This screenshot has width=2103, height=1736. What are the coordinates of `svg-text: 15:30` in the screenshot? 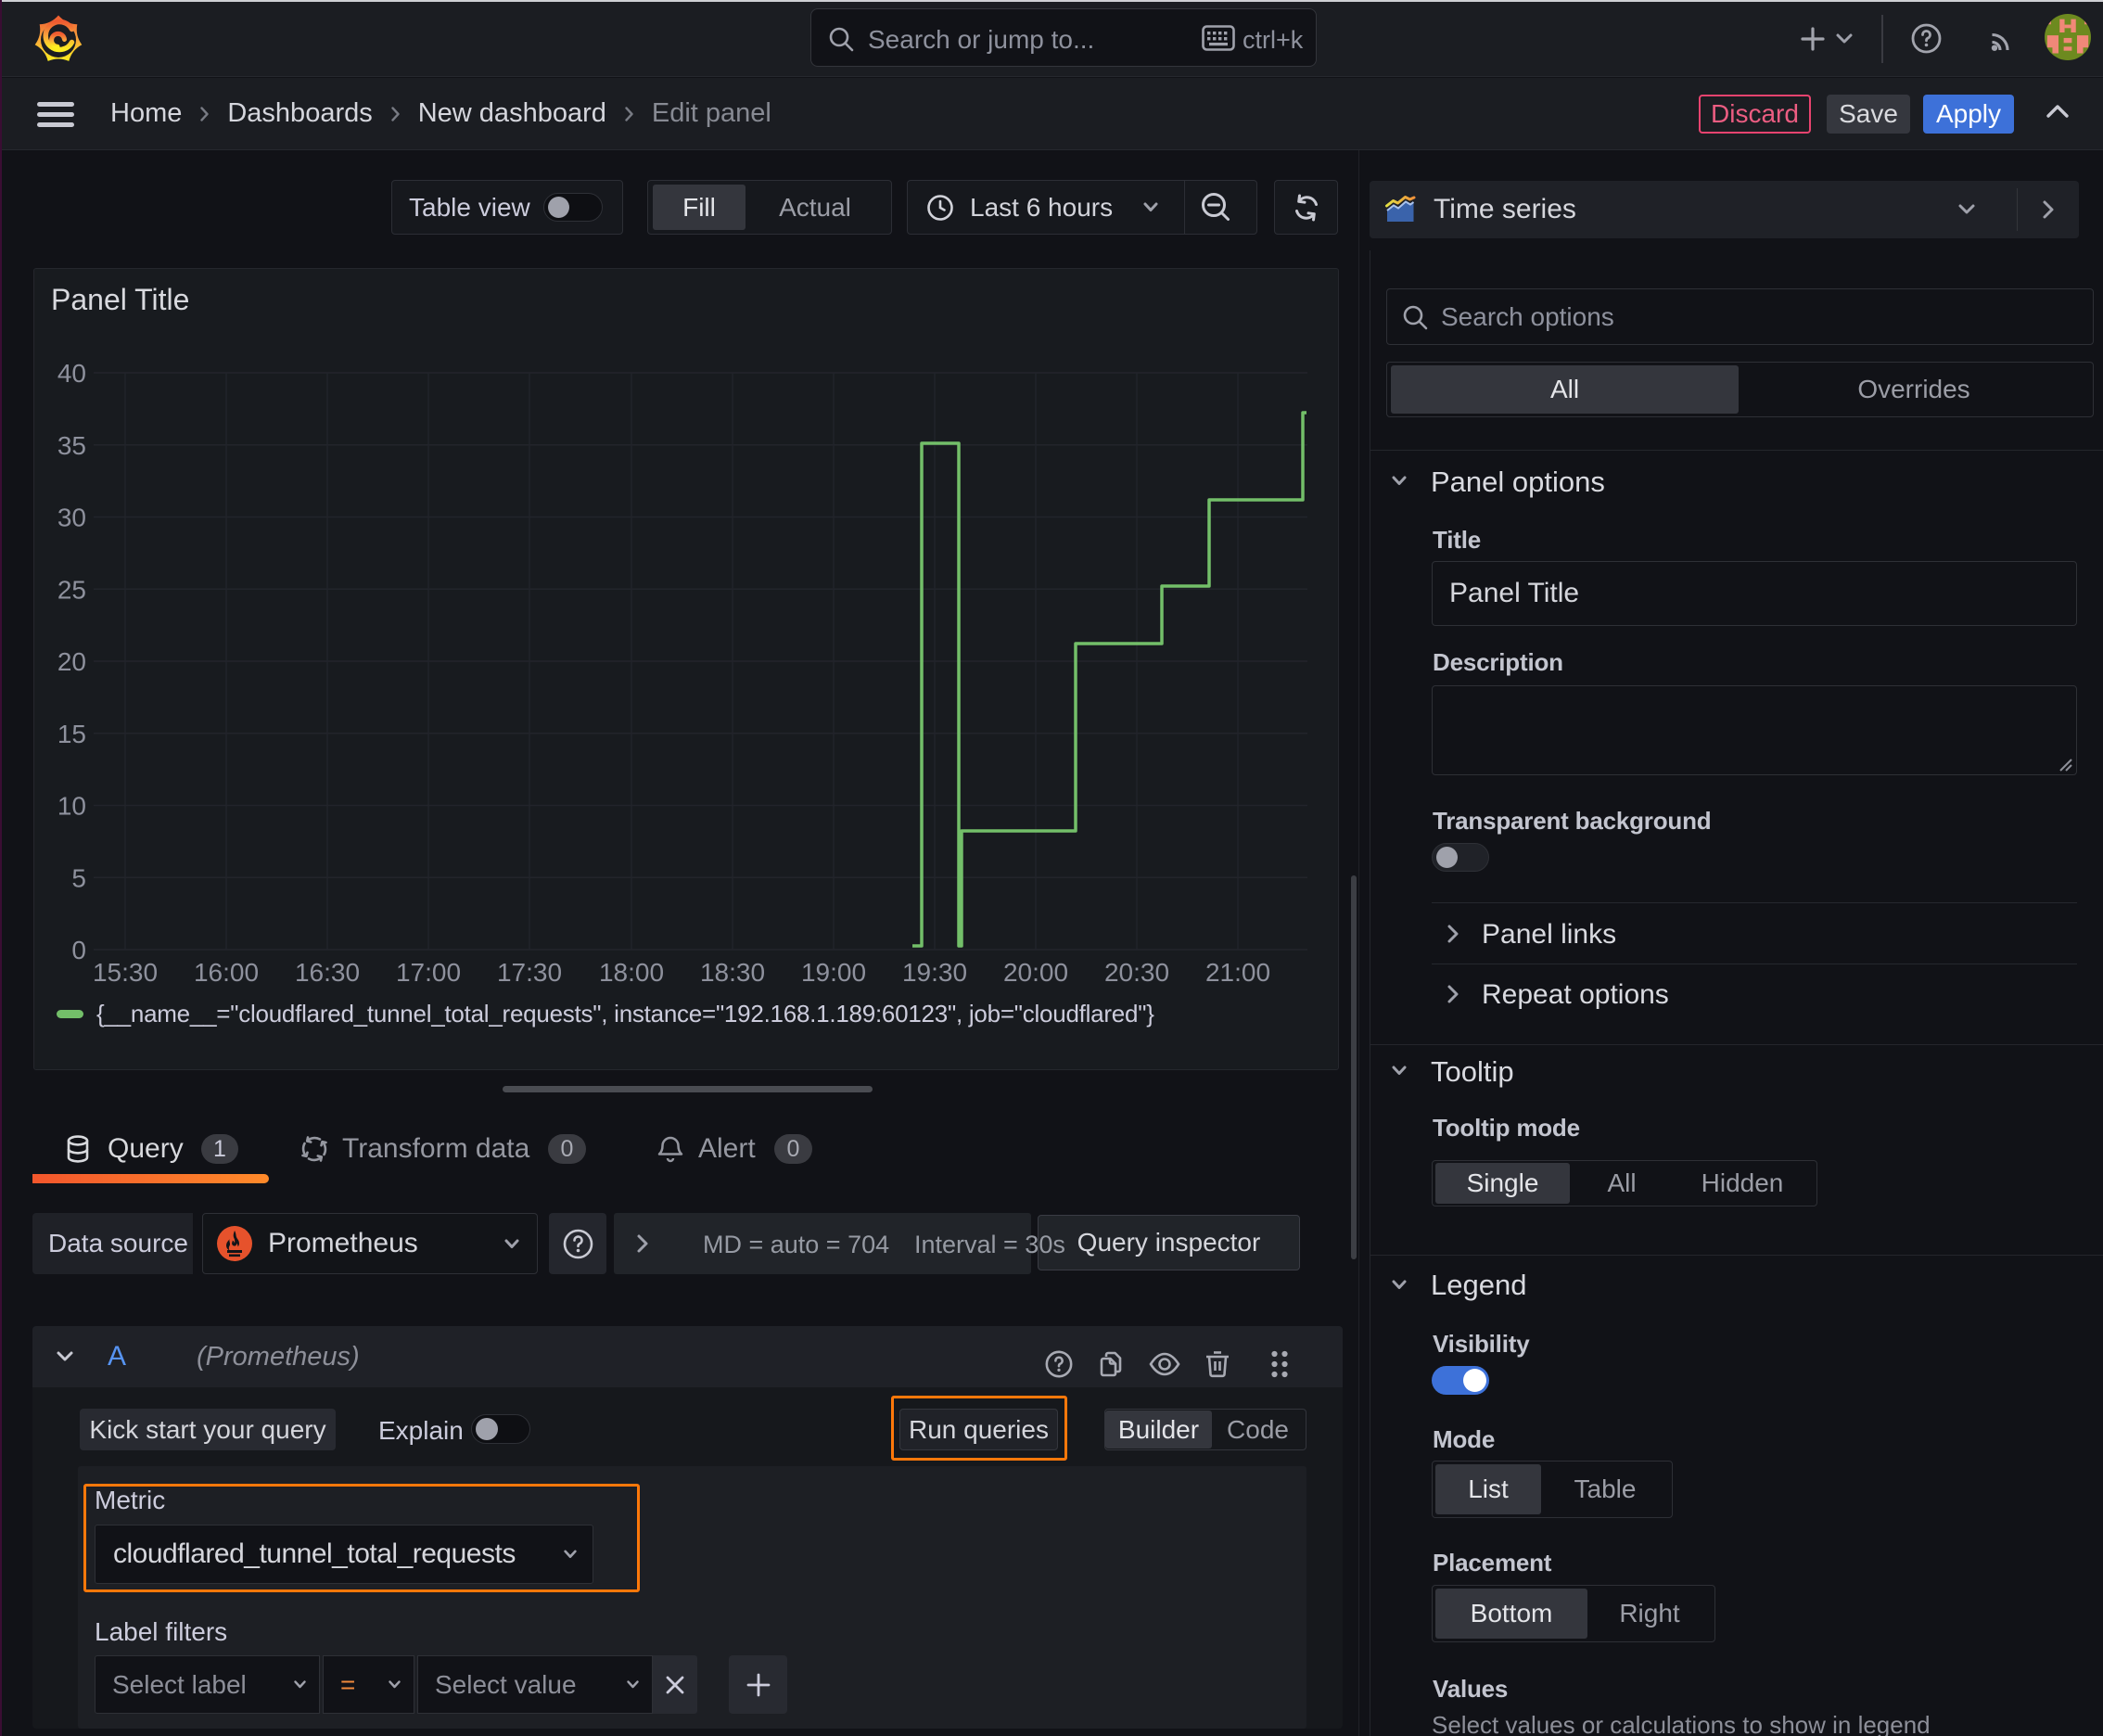 It's located at (125, 972).